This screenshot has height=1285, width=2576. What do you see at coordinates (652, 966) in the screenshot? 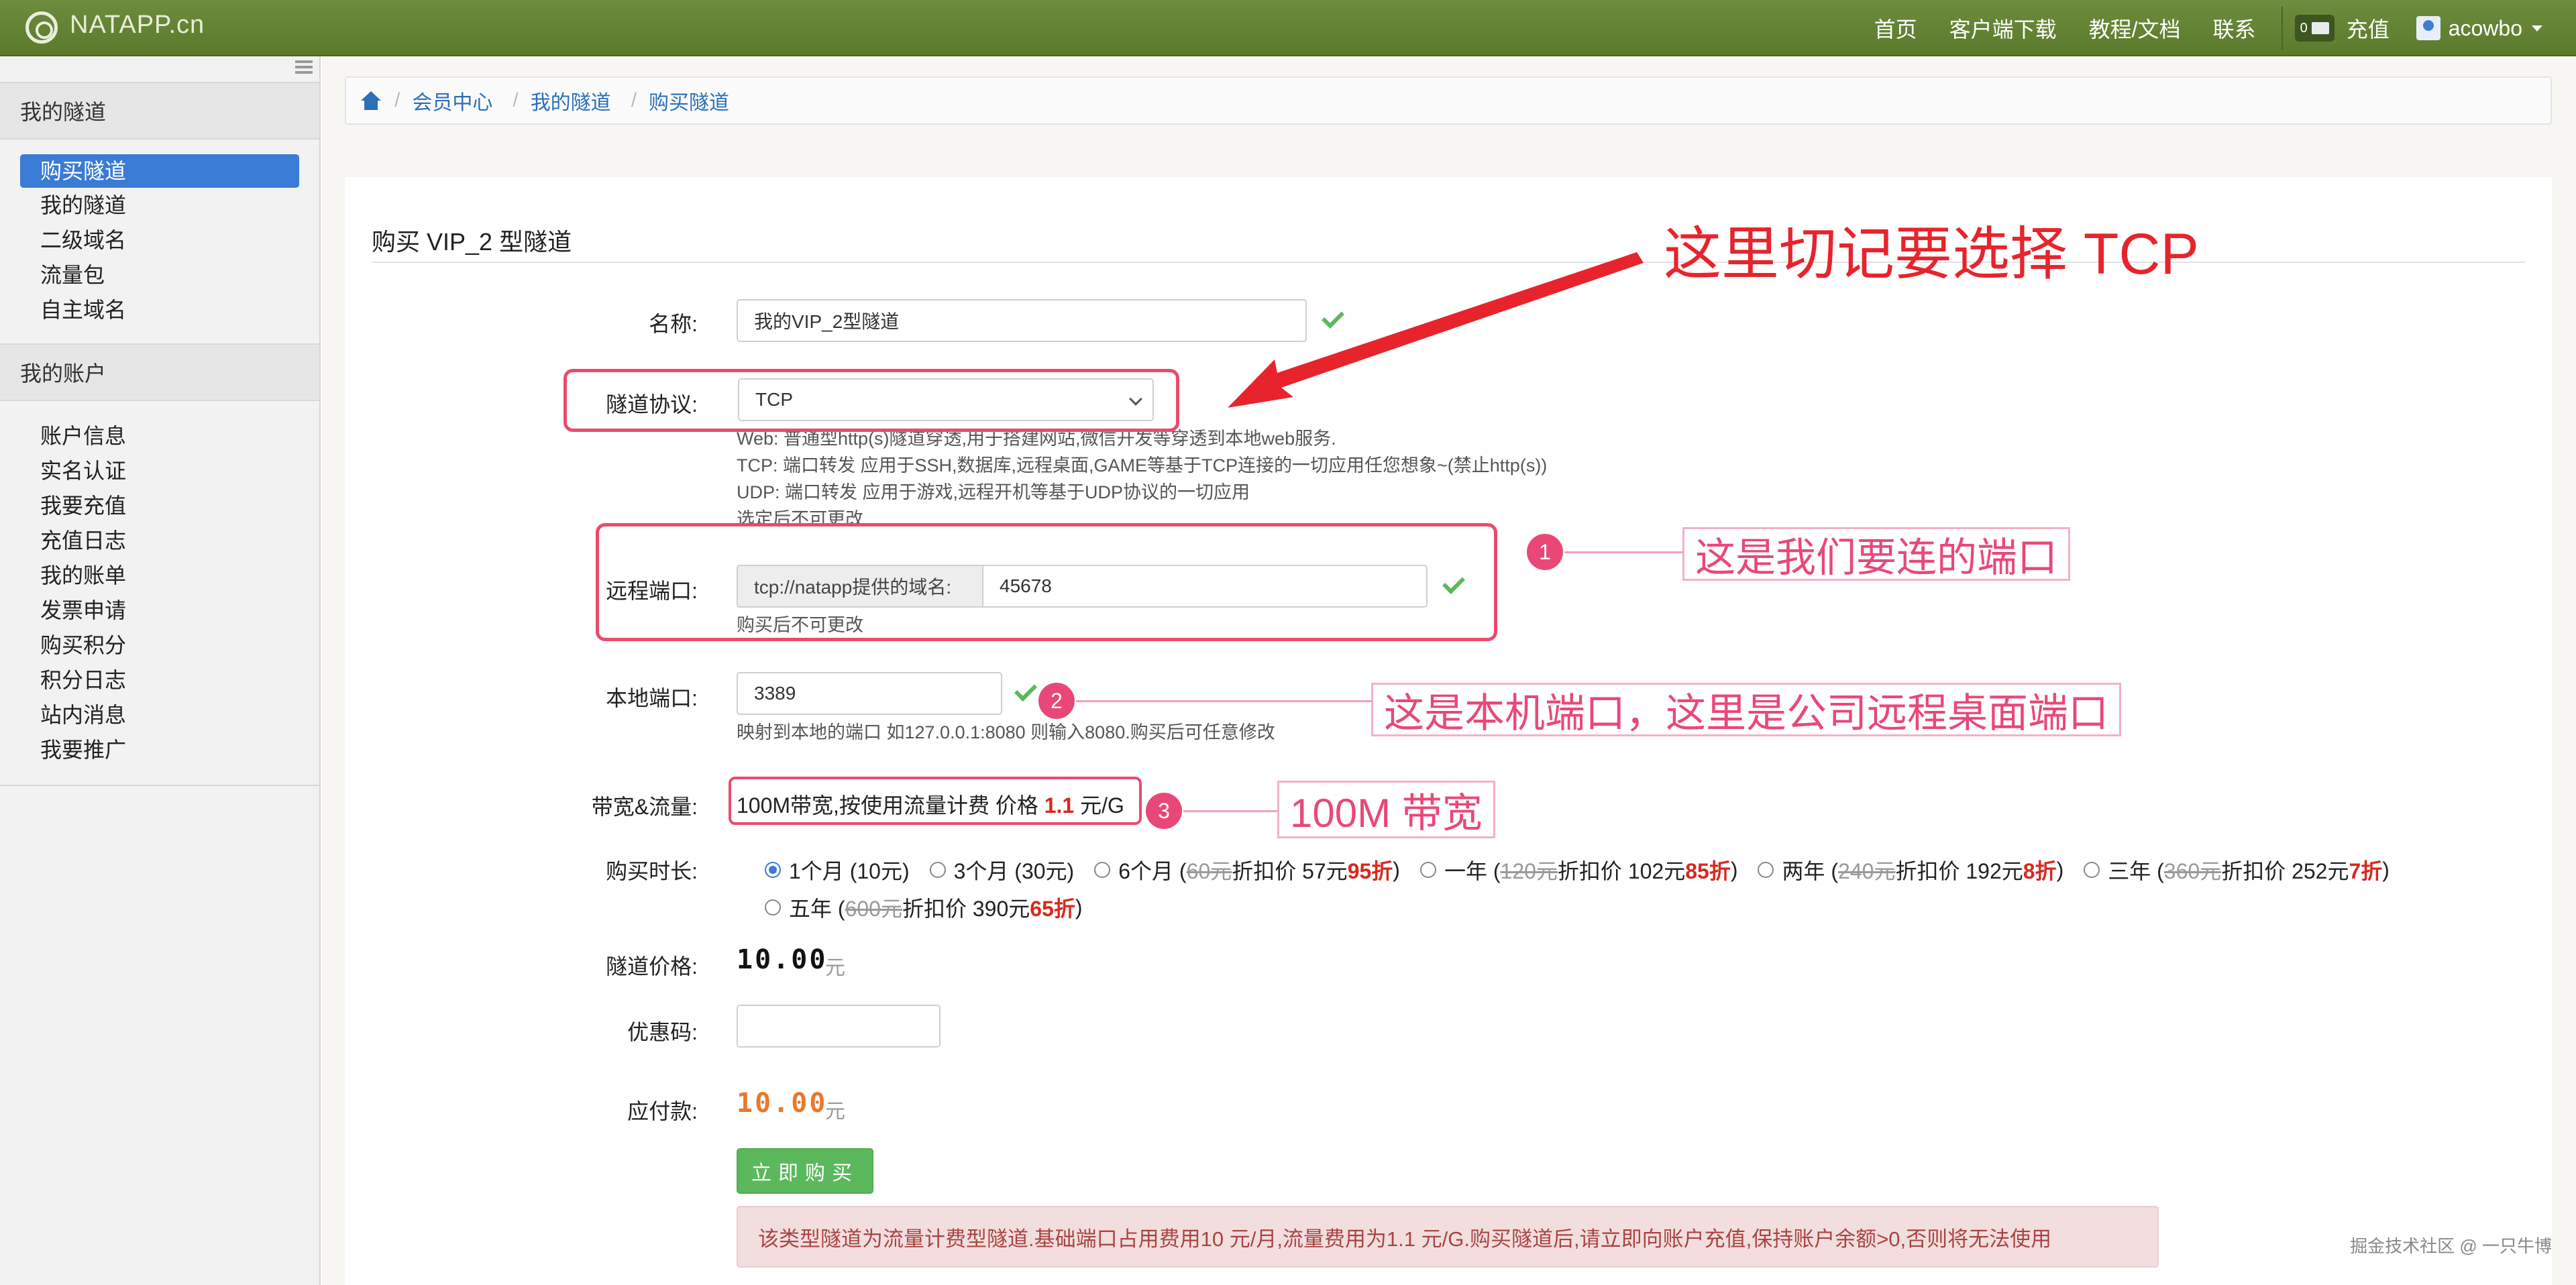
I see `tunnel-price-label: 隧道价格:` at bounding box center [652, 966].